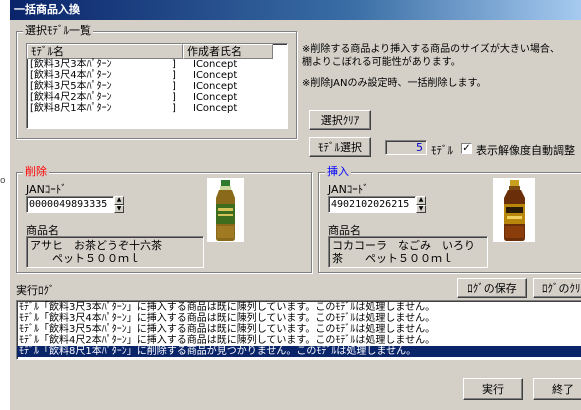  Describe the element at coordinates (419, 147) in the screenshot. I see `model-count: 5` at that location.